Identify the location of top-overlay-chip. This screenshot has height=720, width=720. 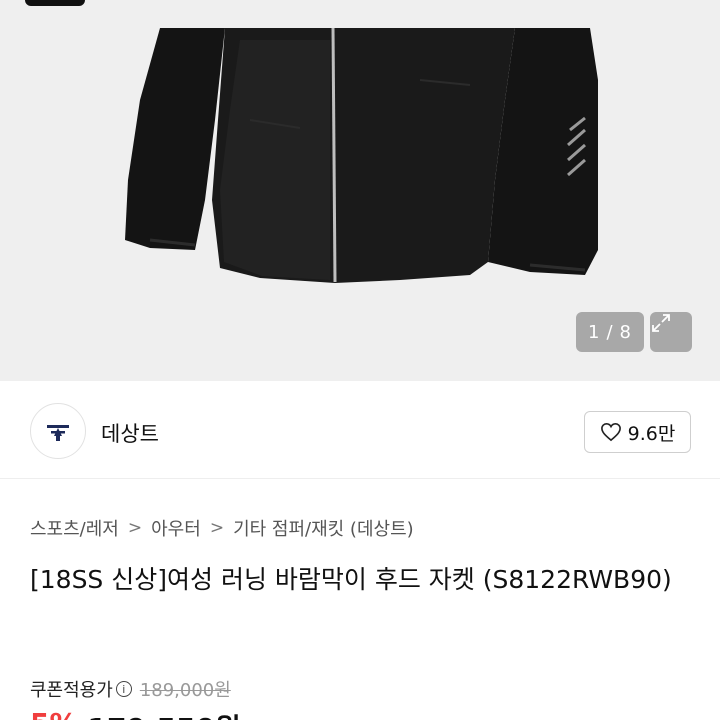
(55, 3).